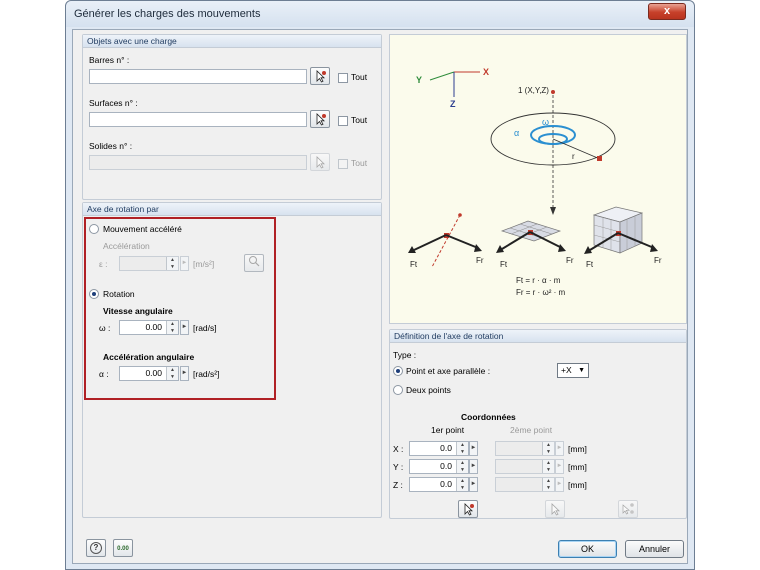 The image size is (760, 570). Describe the element at coordinates (109, 60) in the screenshot. I see `bars-label: Barres n° :` at that location.